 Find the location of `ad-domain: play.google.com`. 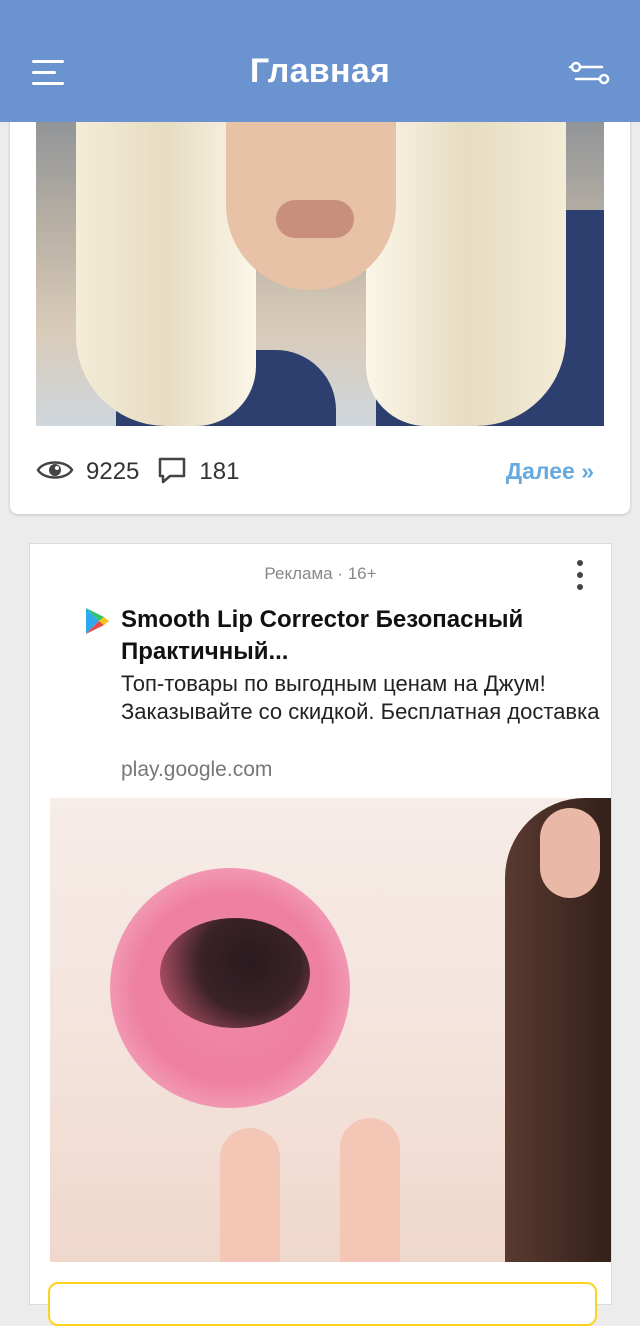

ad-domain: play.google.com is located at coordinates (196, 770).